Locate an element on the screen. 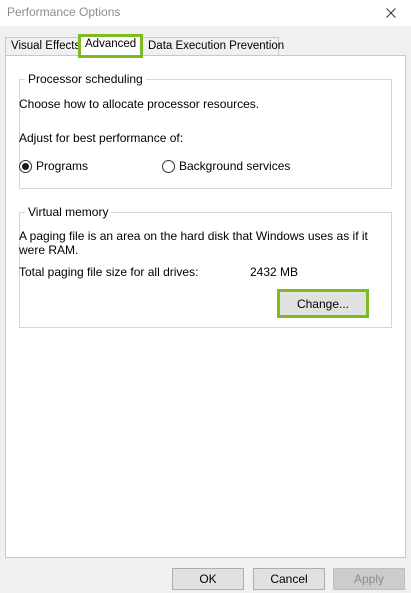  radio-checked-icon is located at coordinates (25, 166).